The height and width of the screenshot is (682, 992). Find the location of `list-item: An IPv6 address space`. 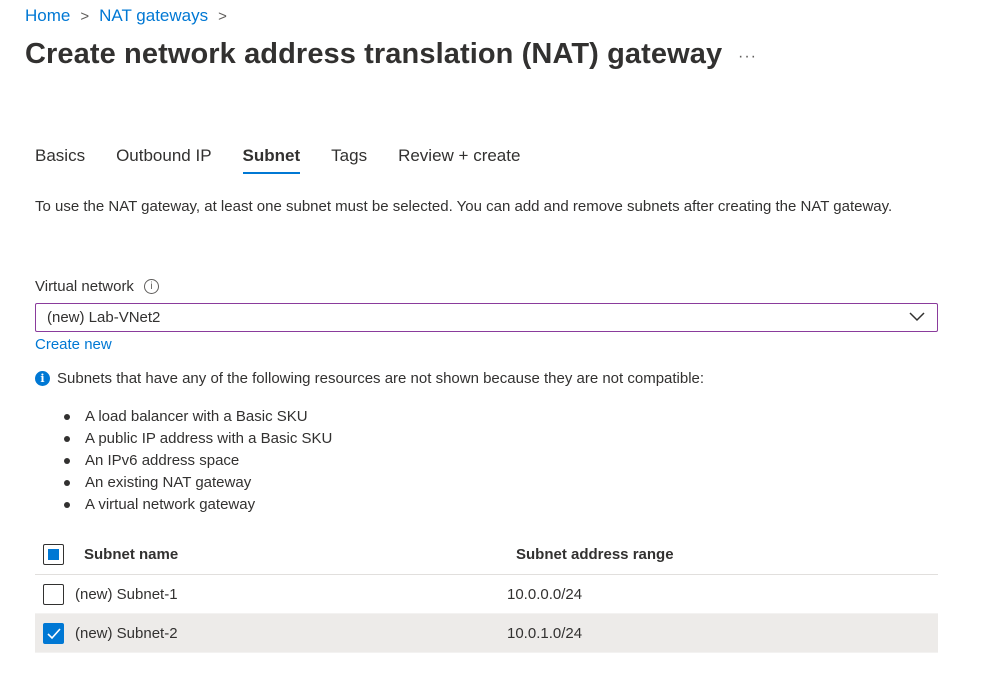

list-item: An IPv6 address space is located at coordinates (198, 461).